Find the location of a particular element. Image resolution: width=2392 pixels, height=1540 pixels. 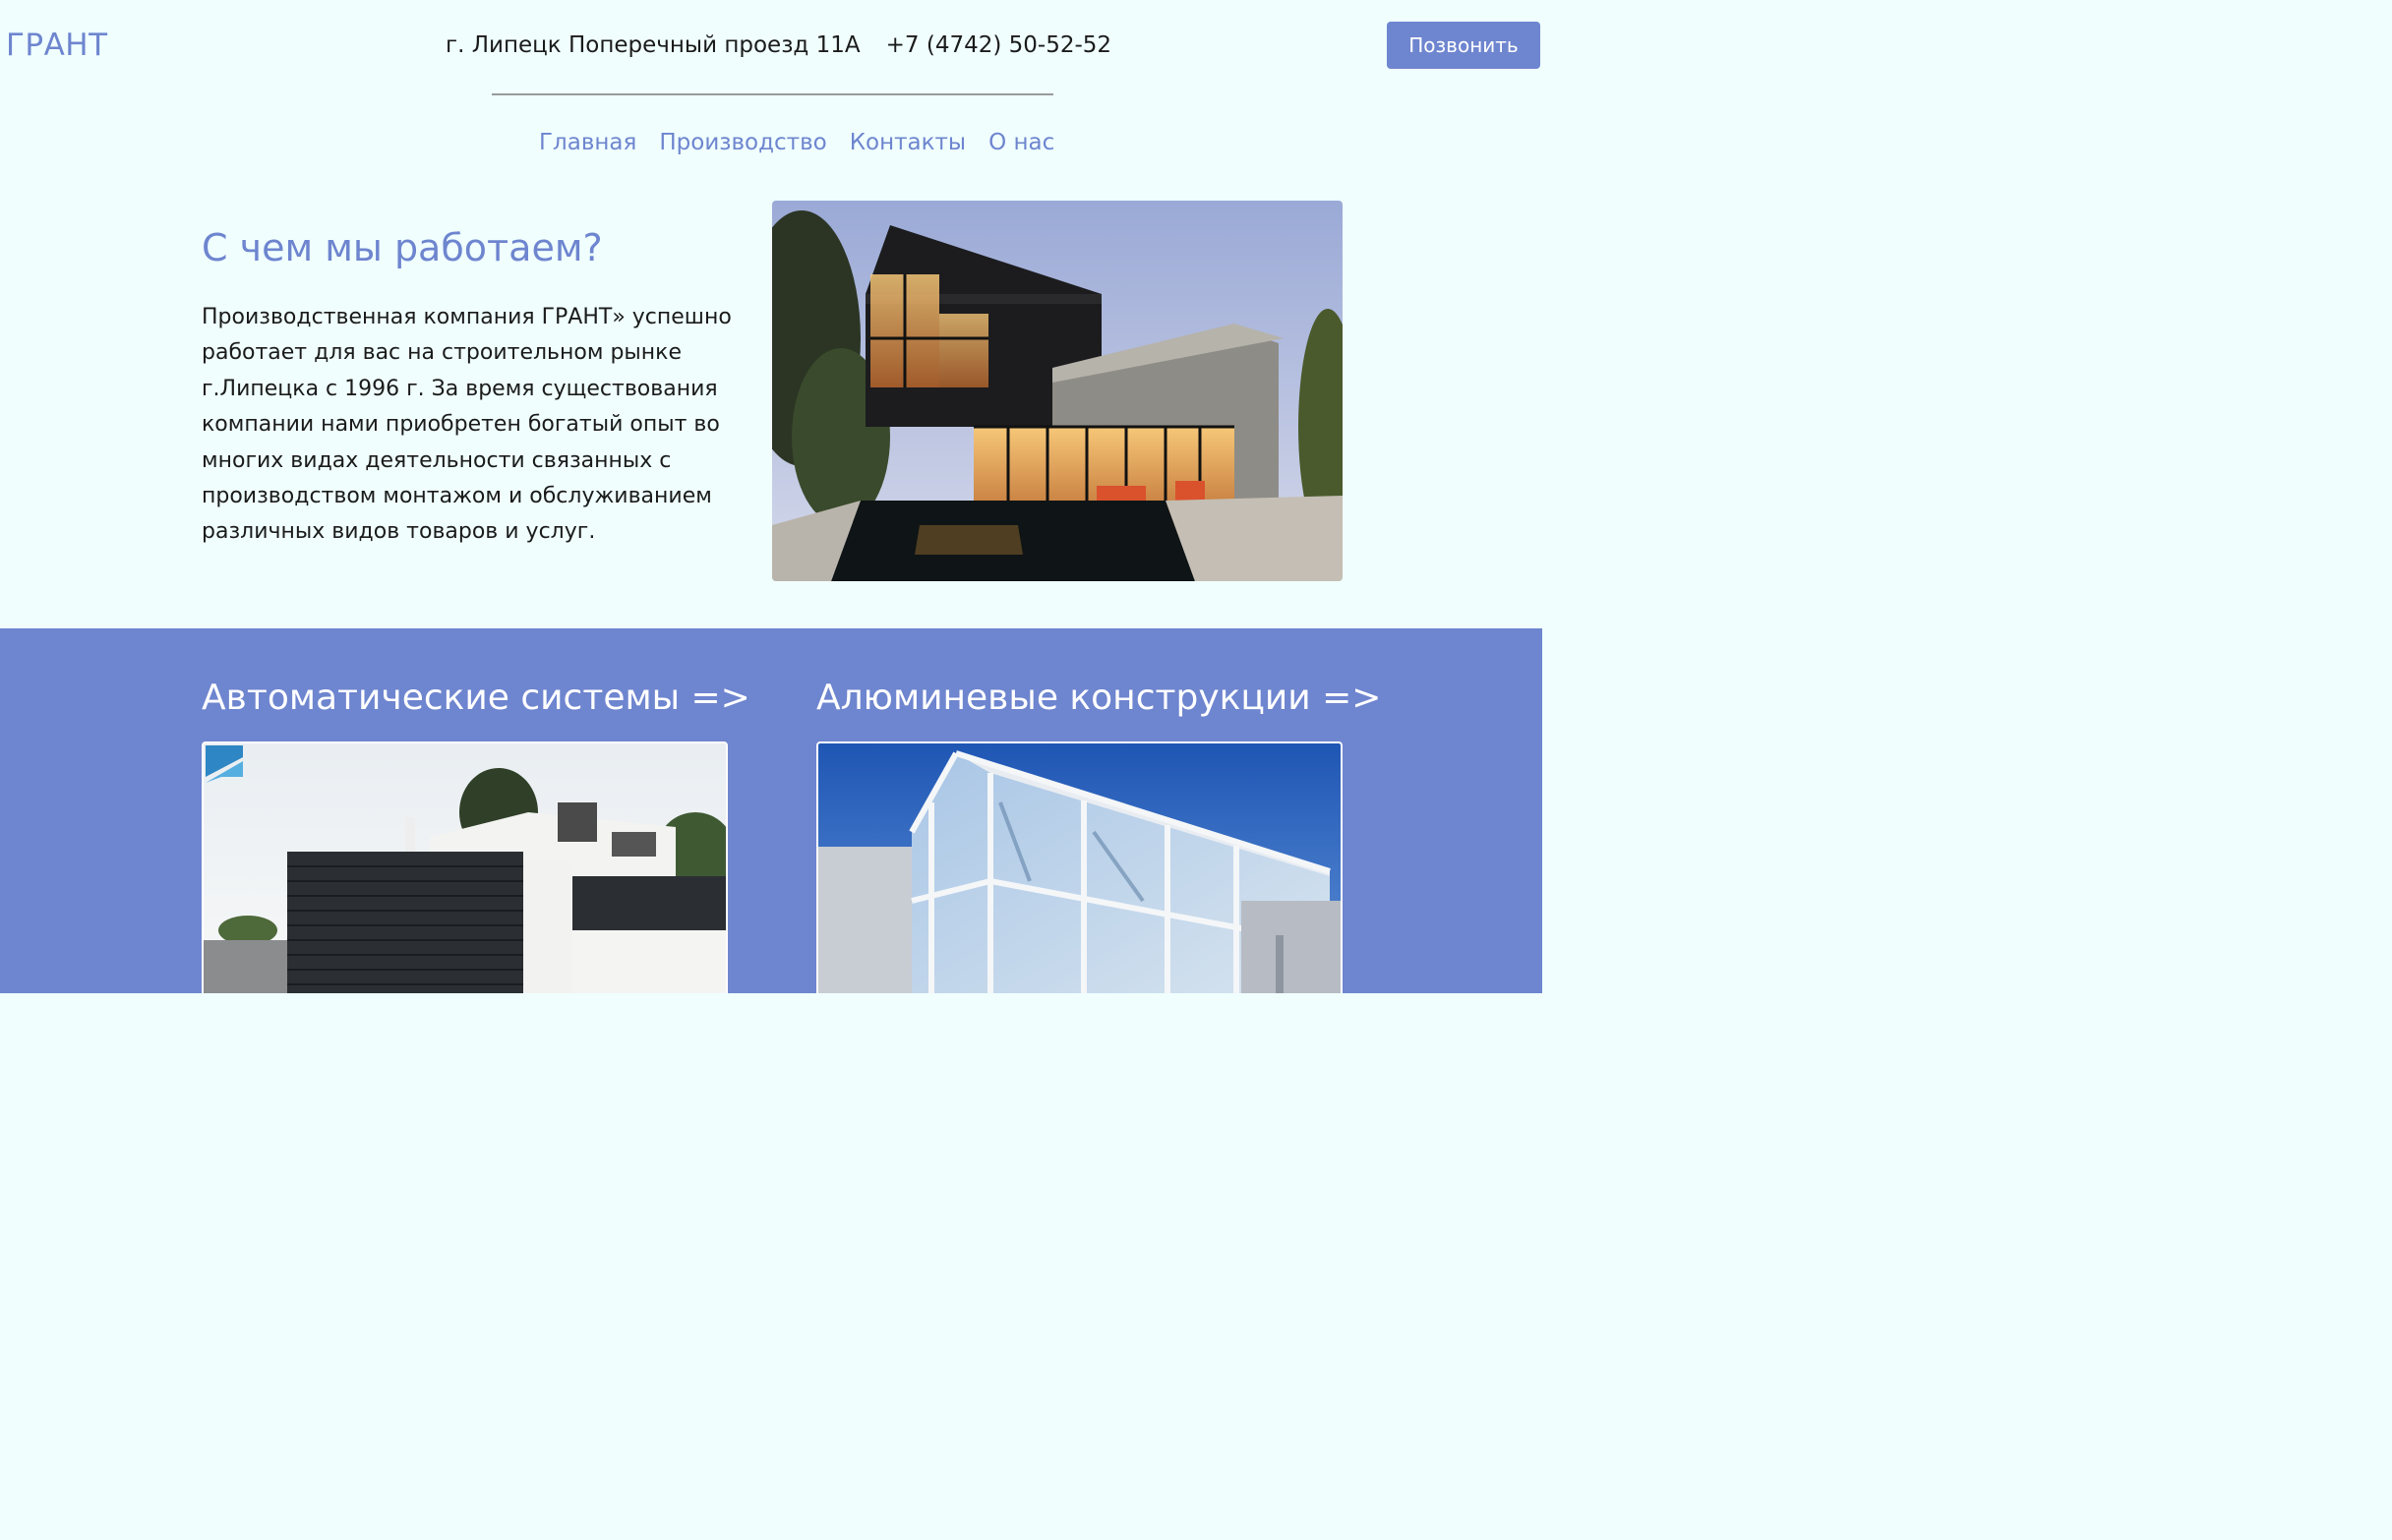

intro-text-line: производством монтажом и обслуживанием is located at coordinates (457, 497).